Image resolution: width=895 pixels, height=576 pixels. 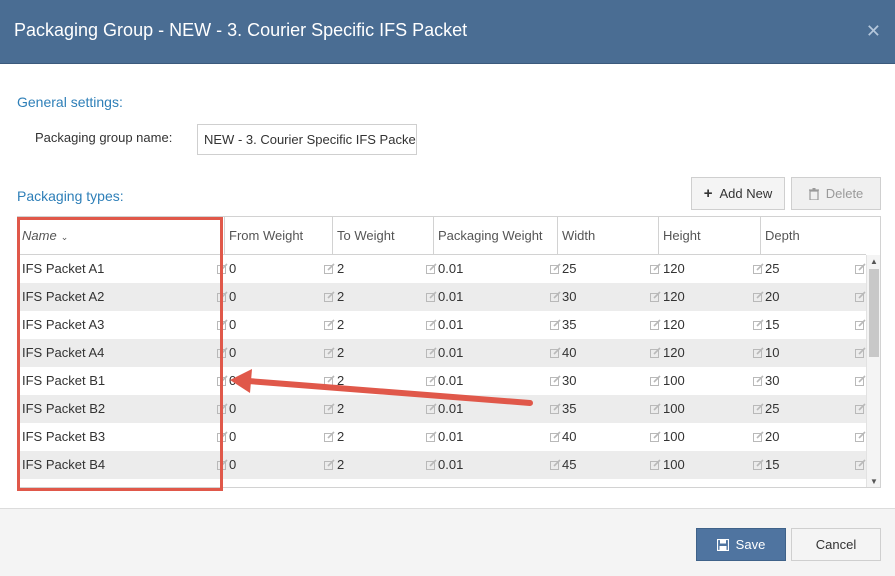 I want to click on packaging-group-name-input: NEW - 3. Courier Specific IFS Packe, so click(x=307, y=139).